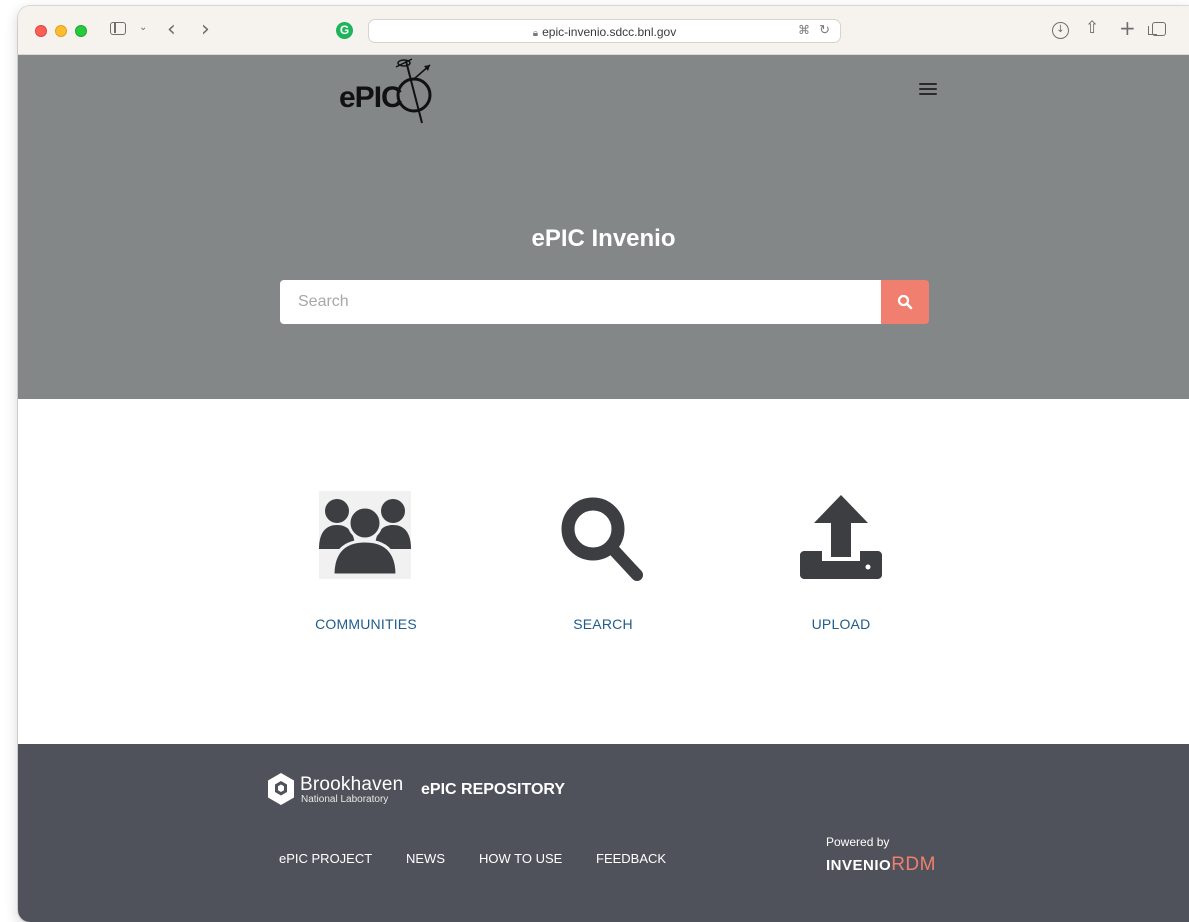  What do you see at coordinates (371, 97) in the screenshot?
I see `logo-text: ePIC` at bounding box center [371, 97].